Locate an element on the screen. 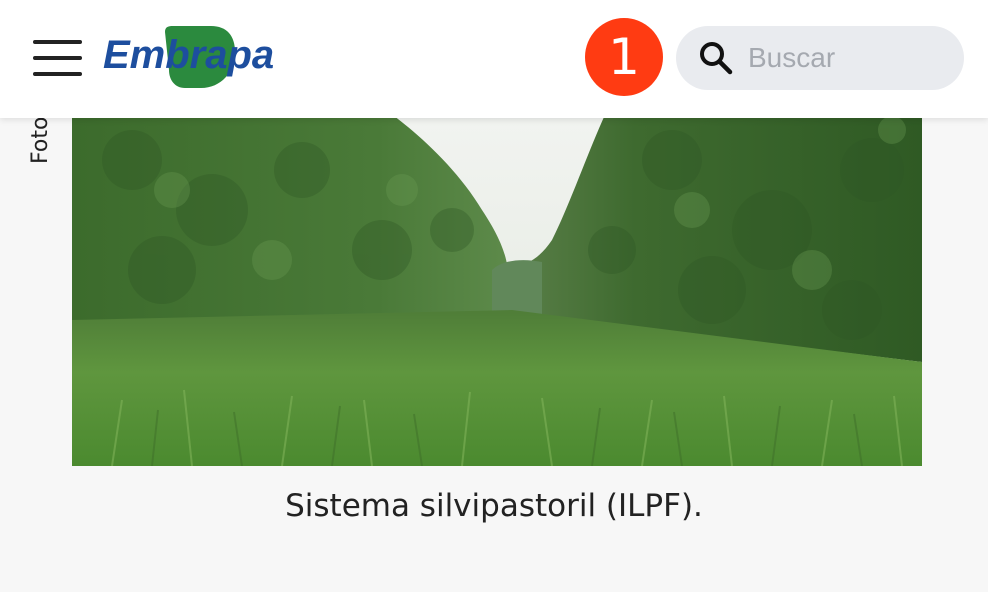 Image resolution: width=988 pixels, height=592 pixels. embrapa-logo-graphic: Embrapa is located at coordinates (188, 57).